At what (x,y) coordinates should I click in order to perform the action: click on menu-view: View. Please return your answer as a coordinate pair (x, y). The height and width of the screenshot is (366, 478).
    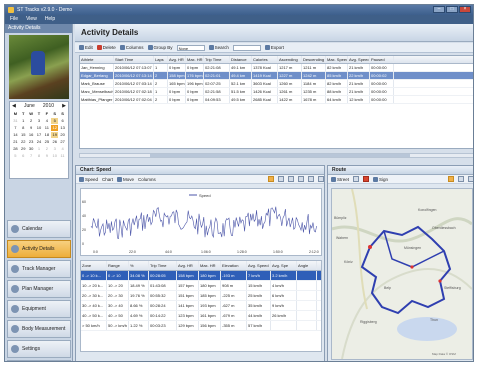
    Looking at the image, I should click on (31, 19).